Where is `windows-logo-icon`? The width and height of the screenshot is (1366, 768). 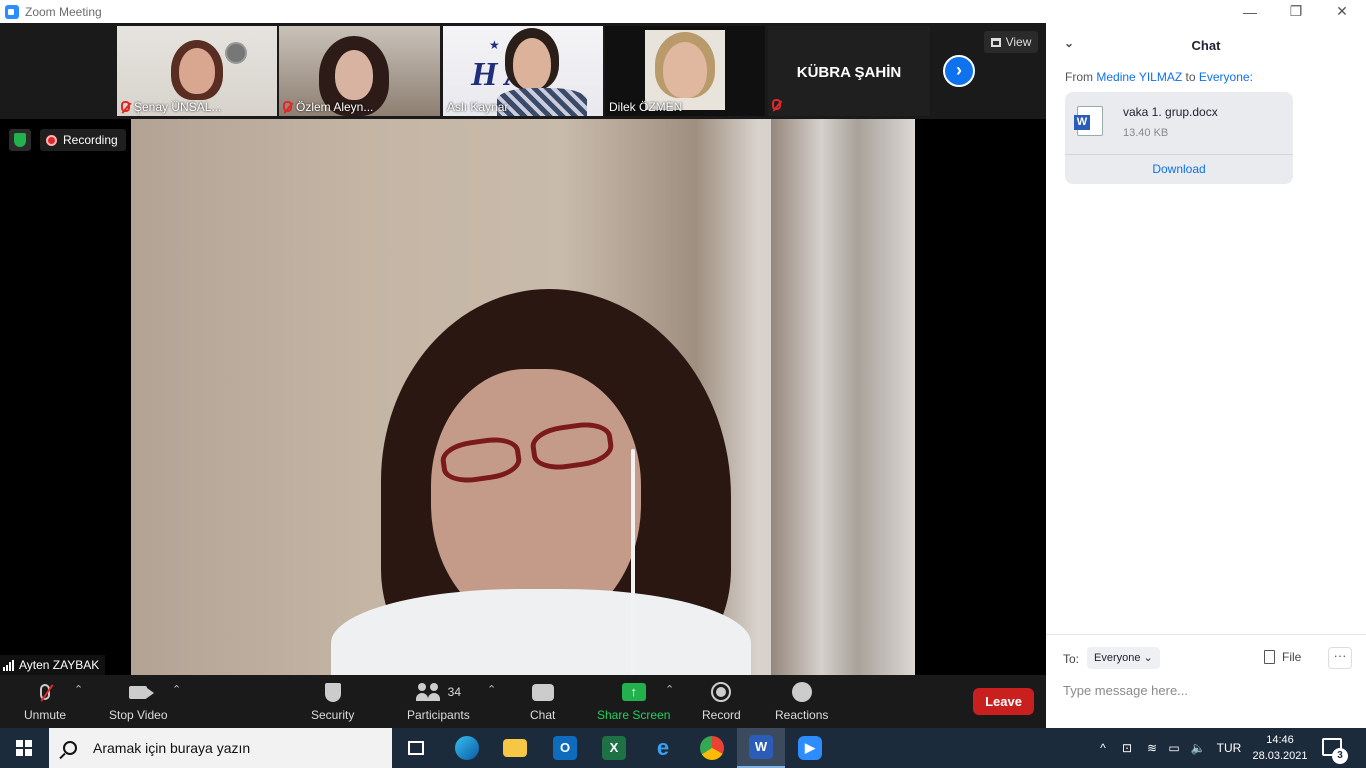
windows-logo-icon is located at coordinates (24, 748).